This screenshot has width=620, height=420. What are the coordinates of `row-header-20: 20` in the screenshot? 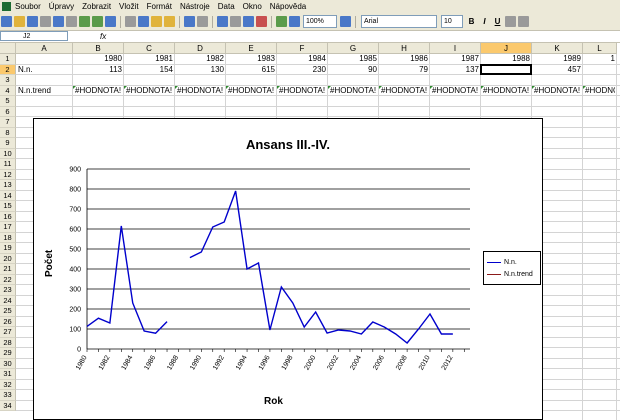 It's located at (8, 258).